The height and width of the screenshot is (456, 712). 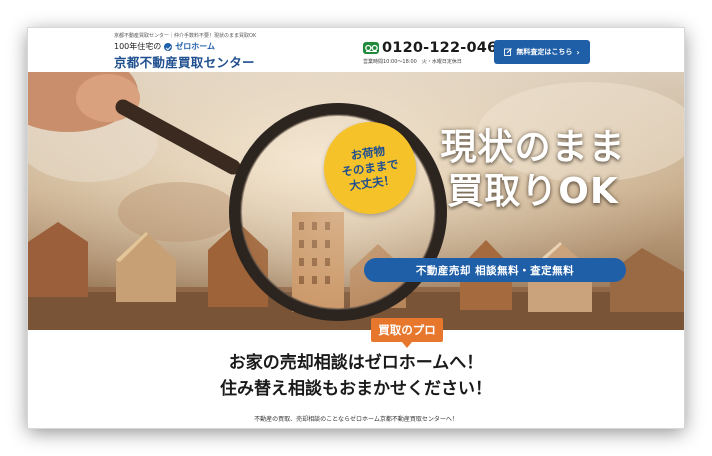 I want to click on intro-text: 不動産の買取、売却相談のことならゼロホーム京都不動産買取センターへ！, so click(x=356, y=419).